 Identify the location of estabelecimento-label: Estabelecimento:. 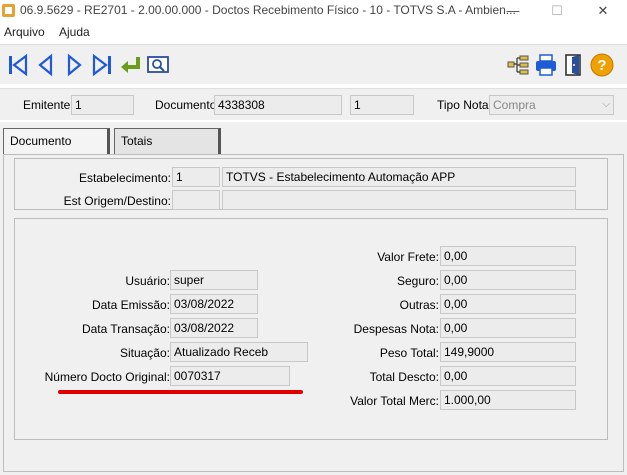
(124, 178).